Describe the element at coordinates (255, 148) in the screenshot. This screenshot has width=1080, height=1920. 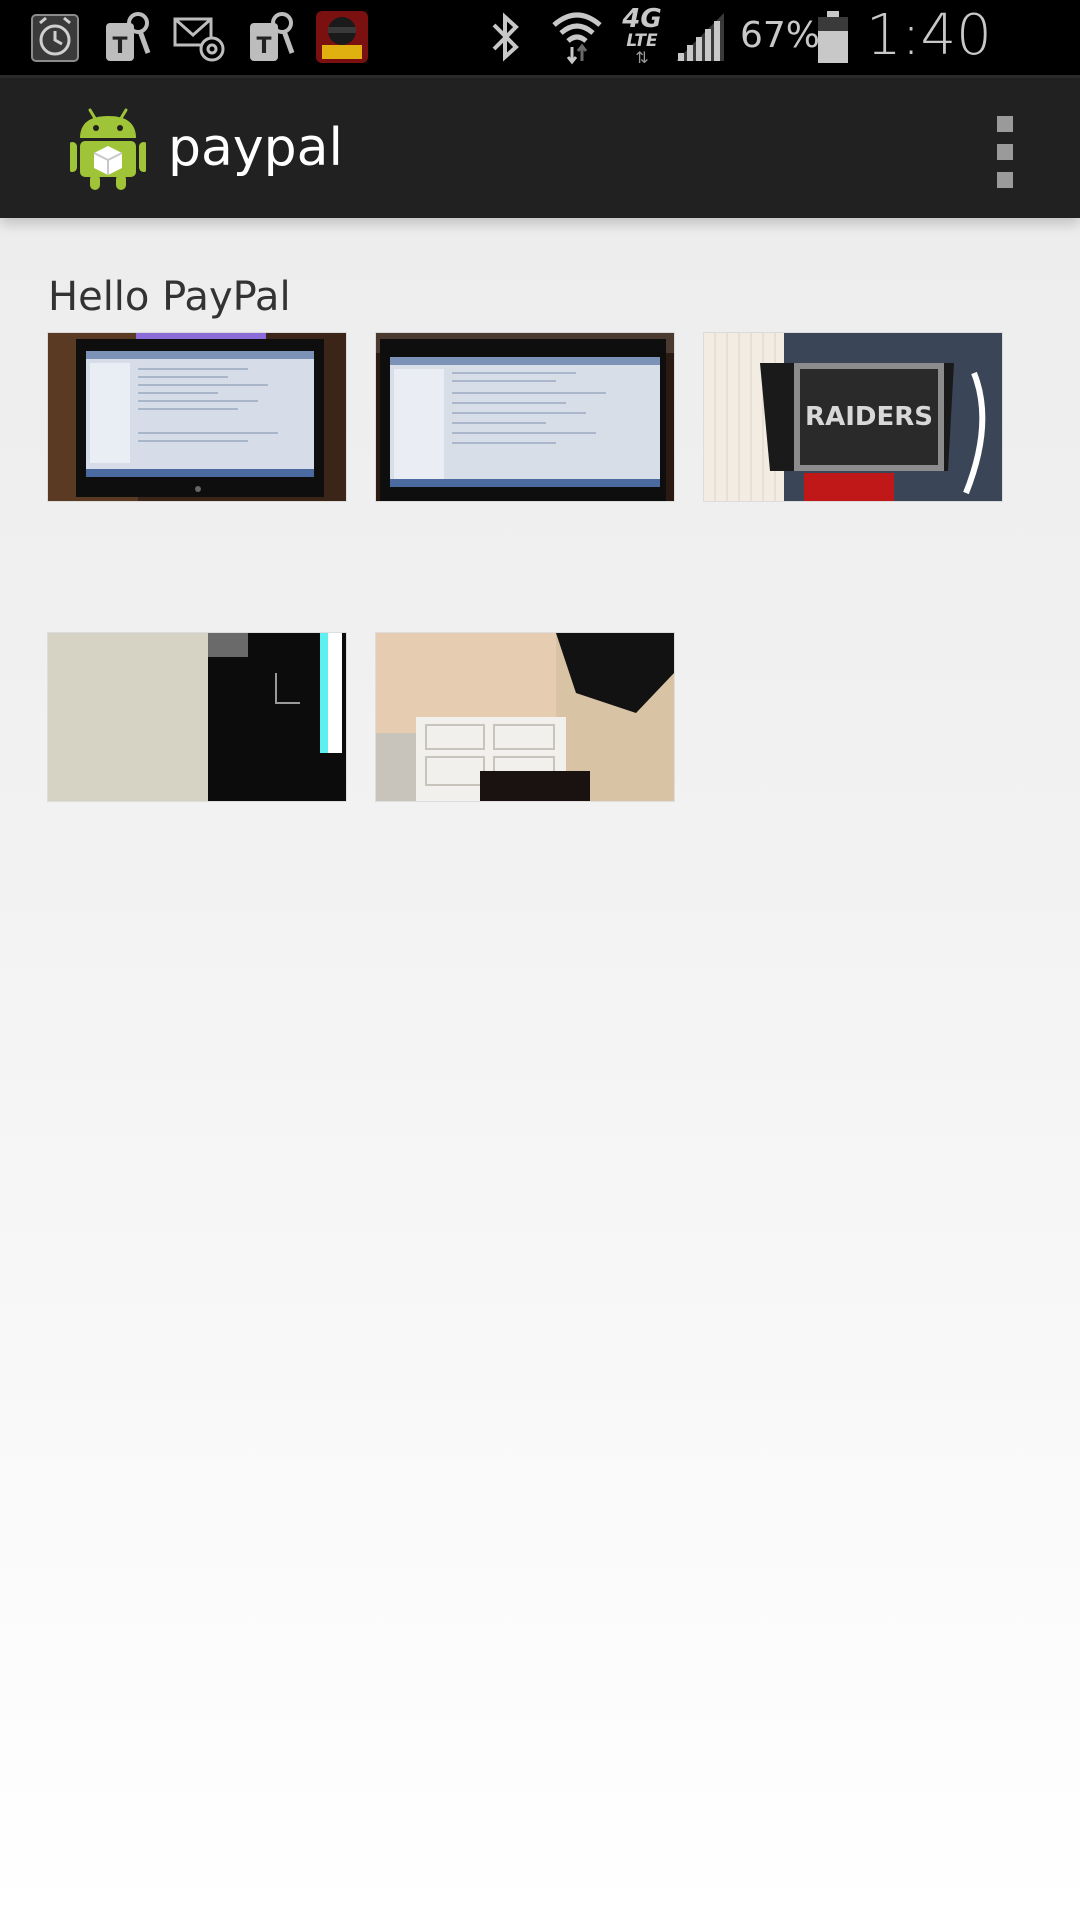
I see `app-title: paypal` at that location.